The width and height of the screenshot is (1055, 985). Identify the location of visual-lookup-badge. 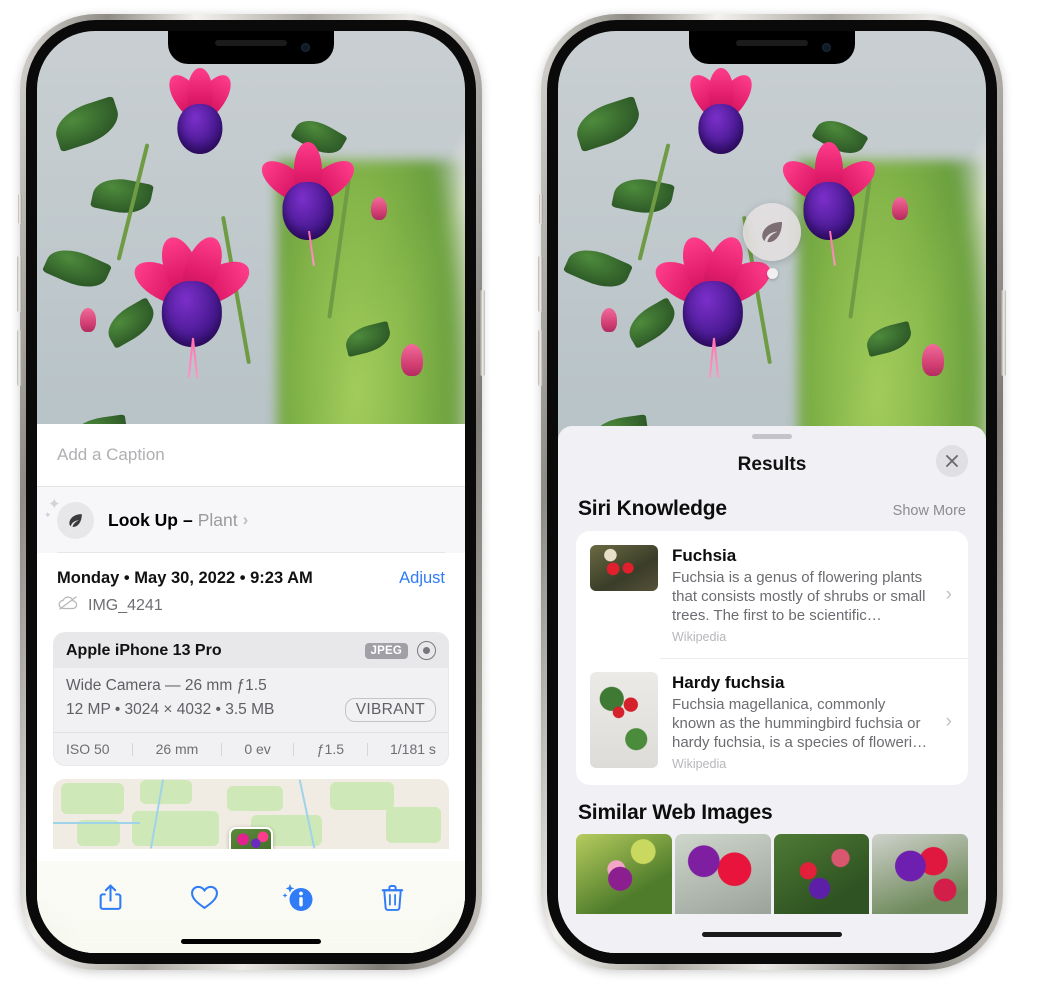
(772, 241).